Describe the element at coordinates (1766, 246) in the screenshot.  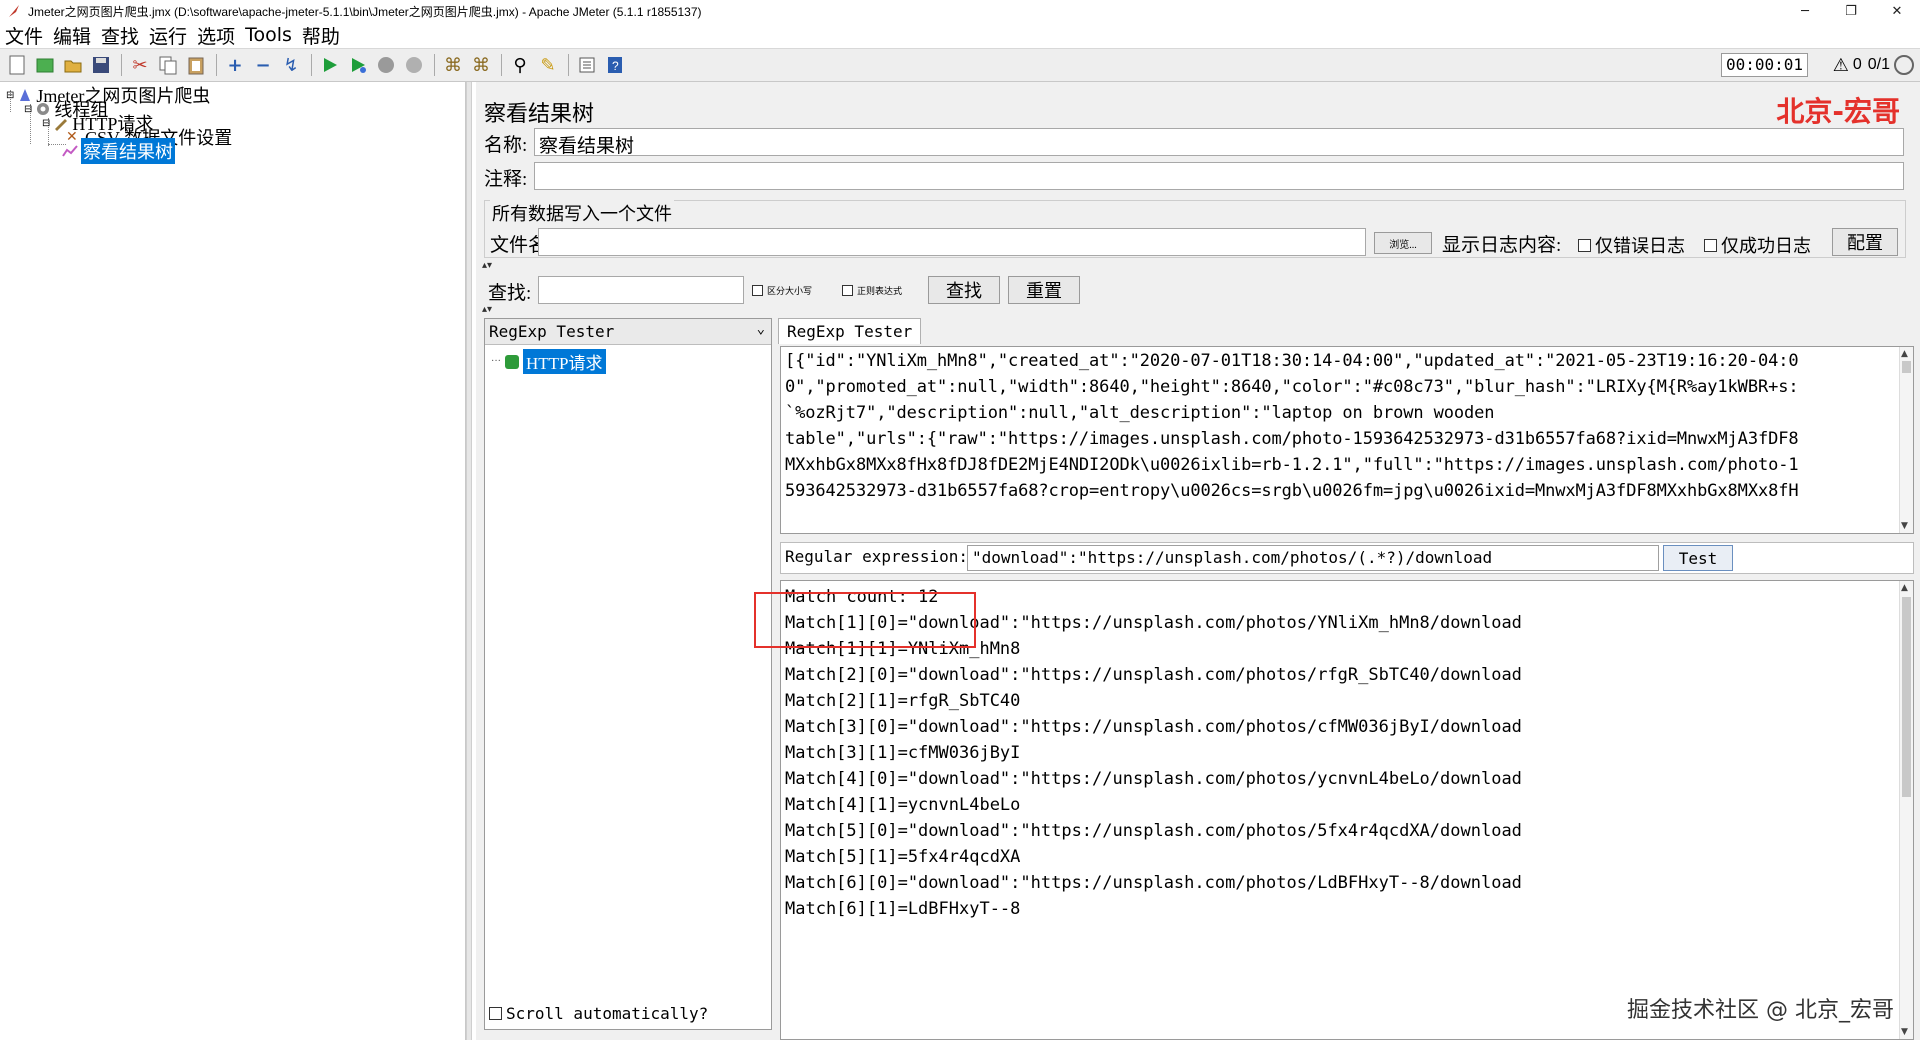
I see `only-success-label: 仅成功日志` at that location.